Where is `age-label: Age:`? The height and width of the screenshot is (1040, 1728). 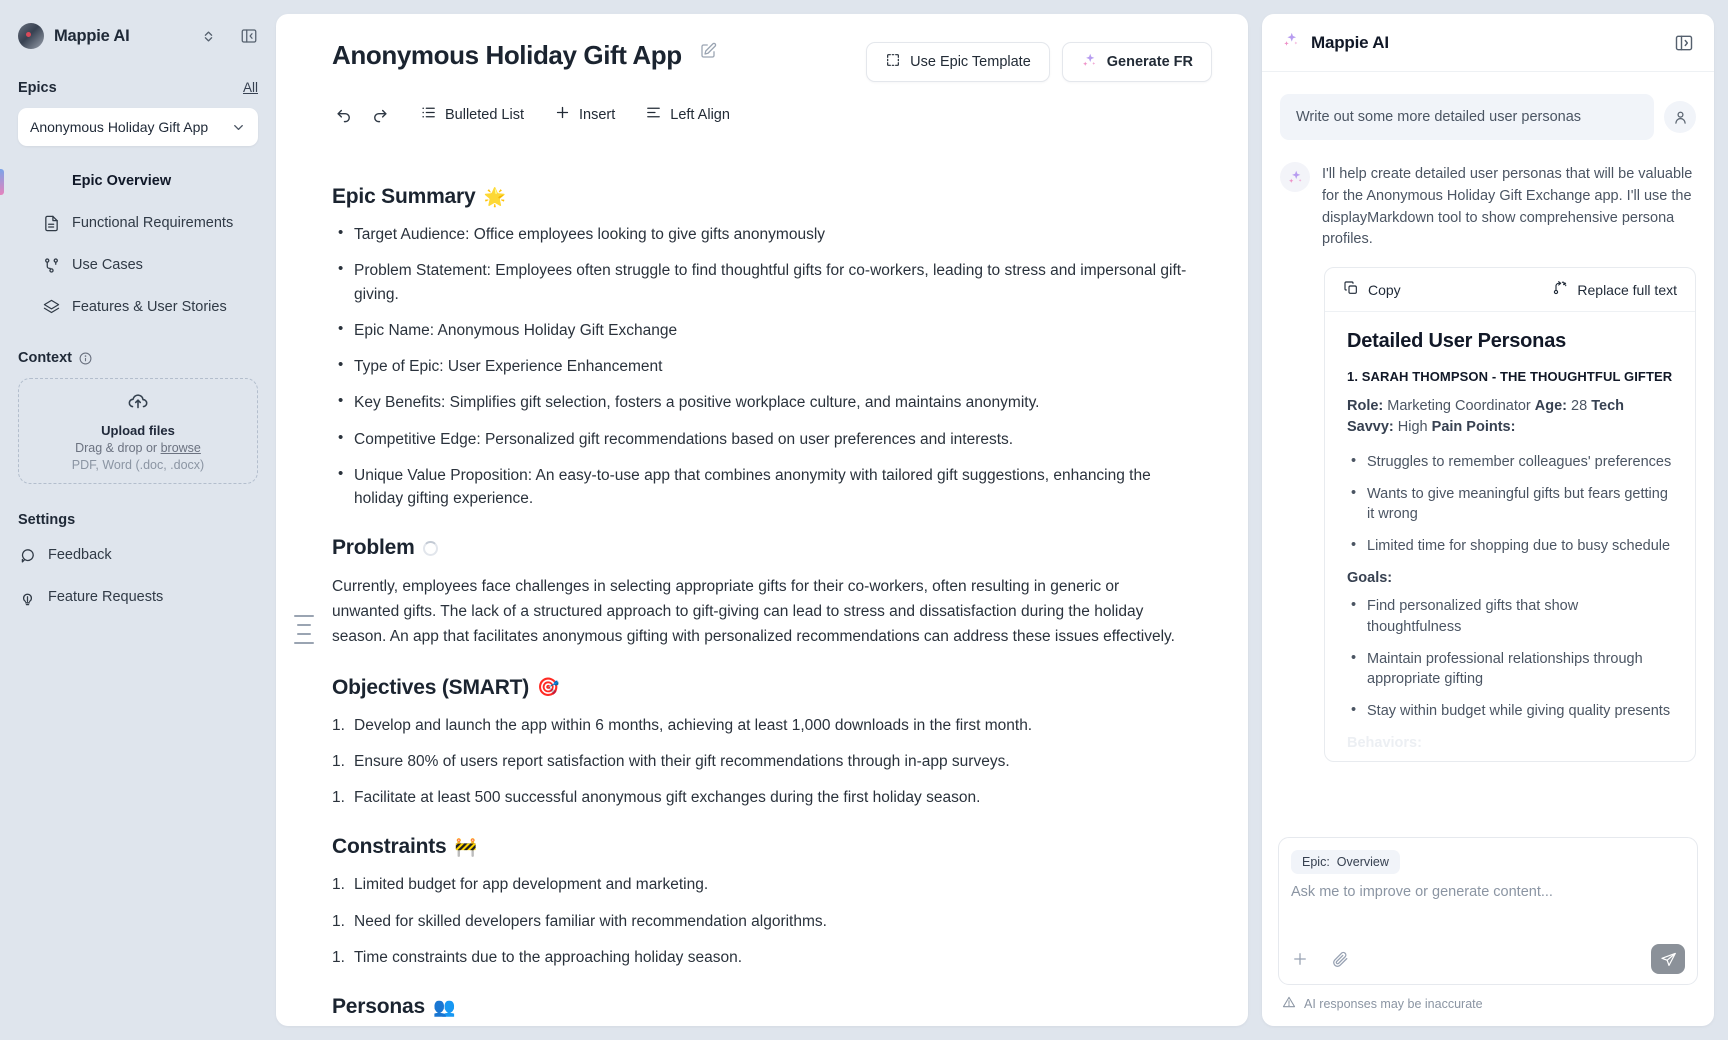 age-label: Age: is located at coordinates (1551, 406).